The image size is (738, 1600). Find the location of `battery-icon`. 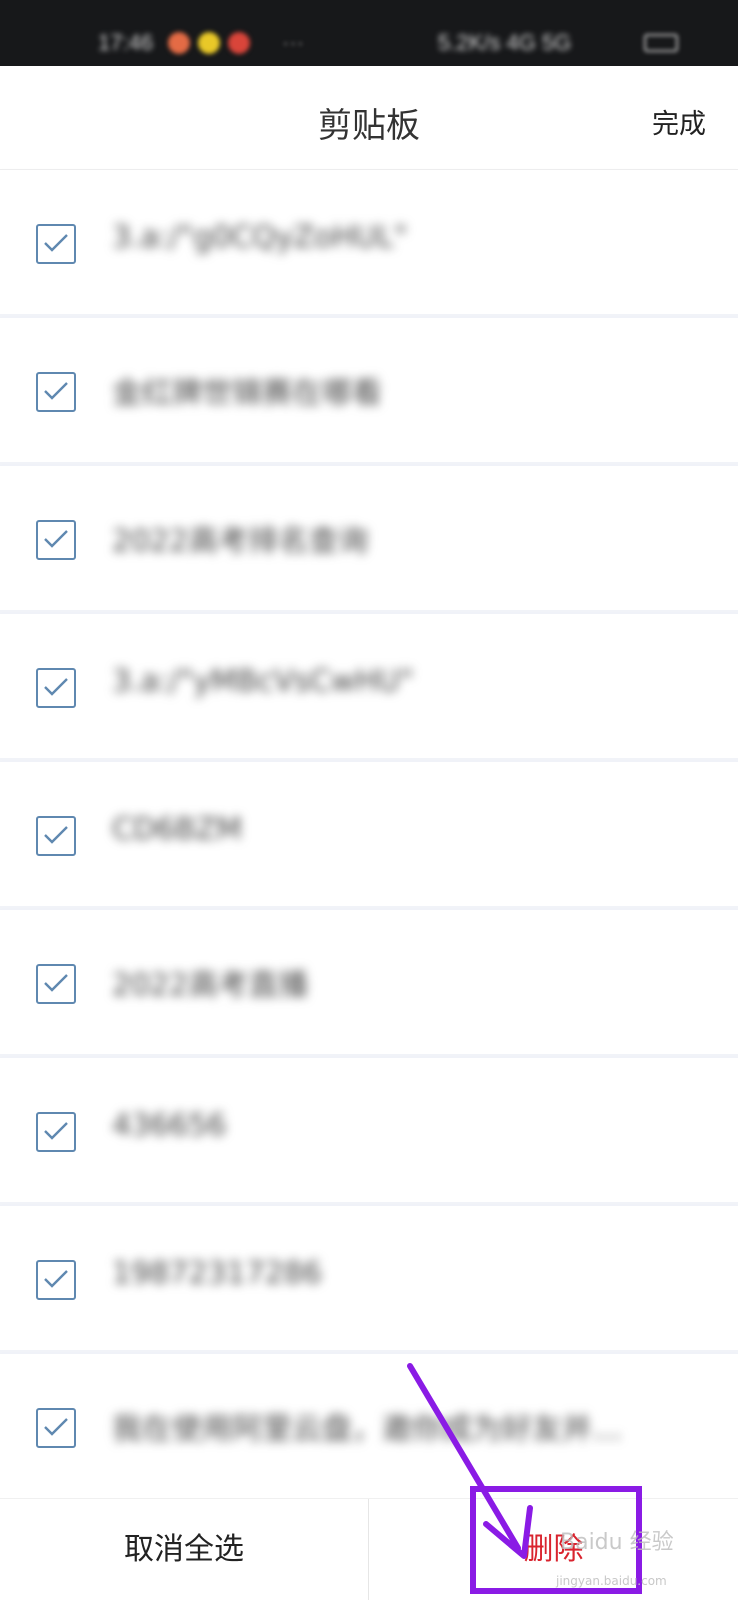

battery-icon is located at coordinates (661, 43).